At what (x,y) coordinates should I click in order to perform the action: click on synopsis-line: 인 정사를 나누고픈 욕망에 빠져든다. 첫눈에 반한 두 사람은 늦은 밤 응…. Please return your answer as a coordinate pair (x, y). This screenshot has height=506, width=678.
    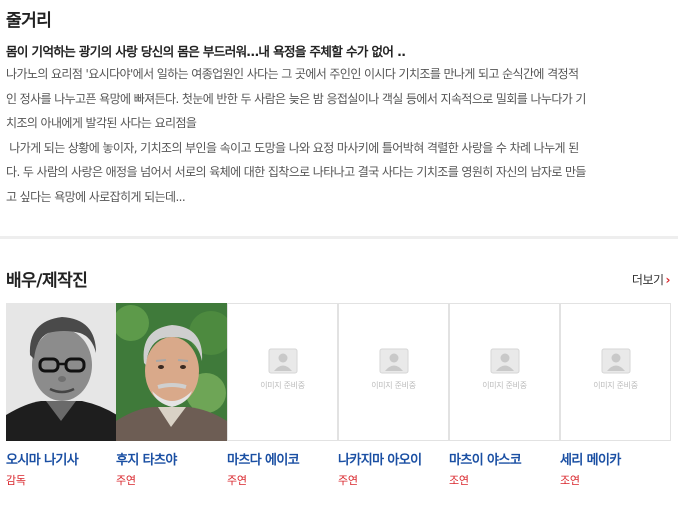
    Looking at the image, I should click on (296, 98).